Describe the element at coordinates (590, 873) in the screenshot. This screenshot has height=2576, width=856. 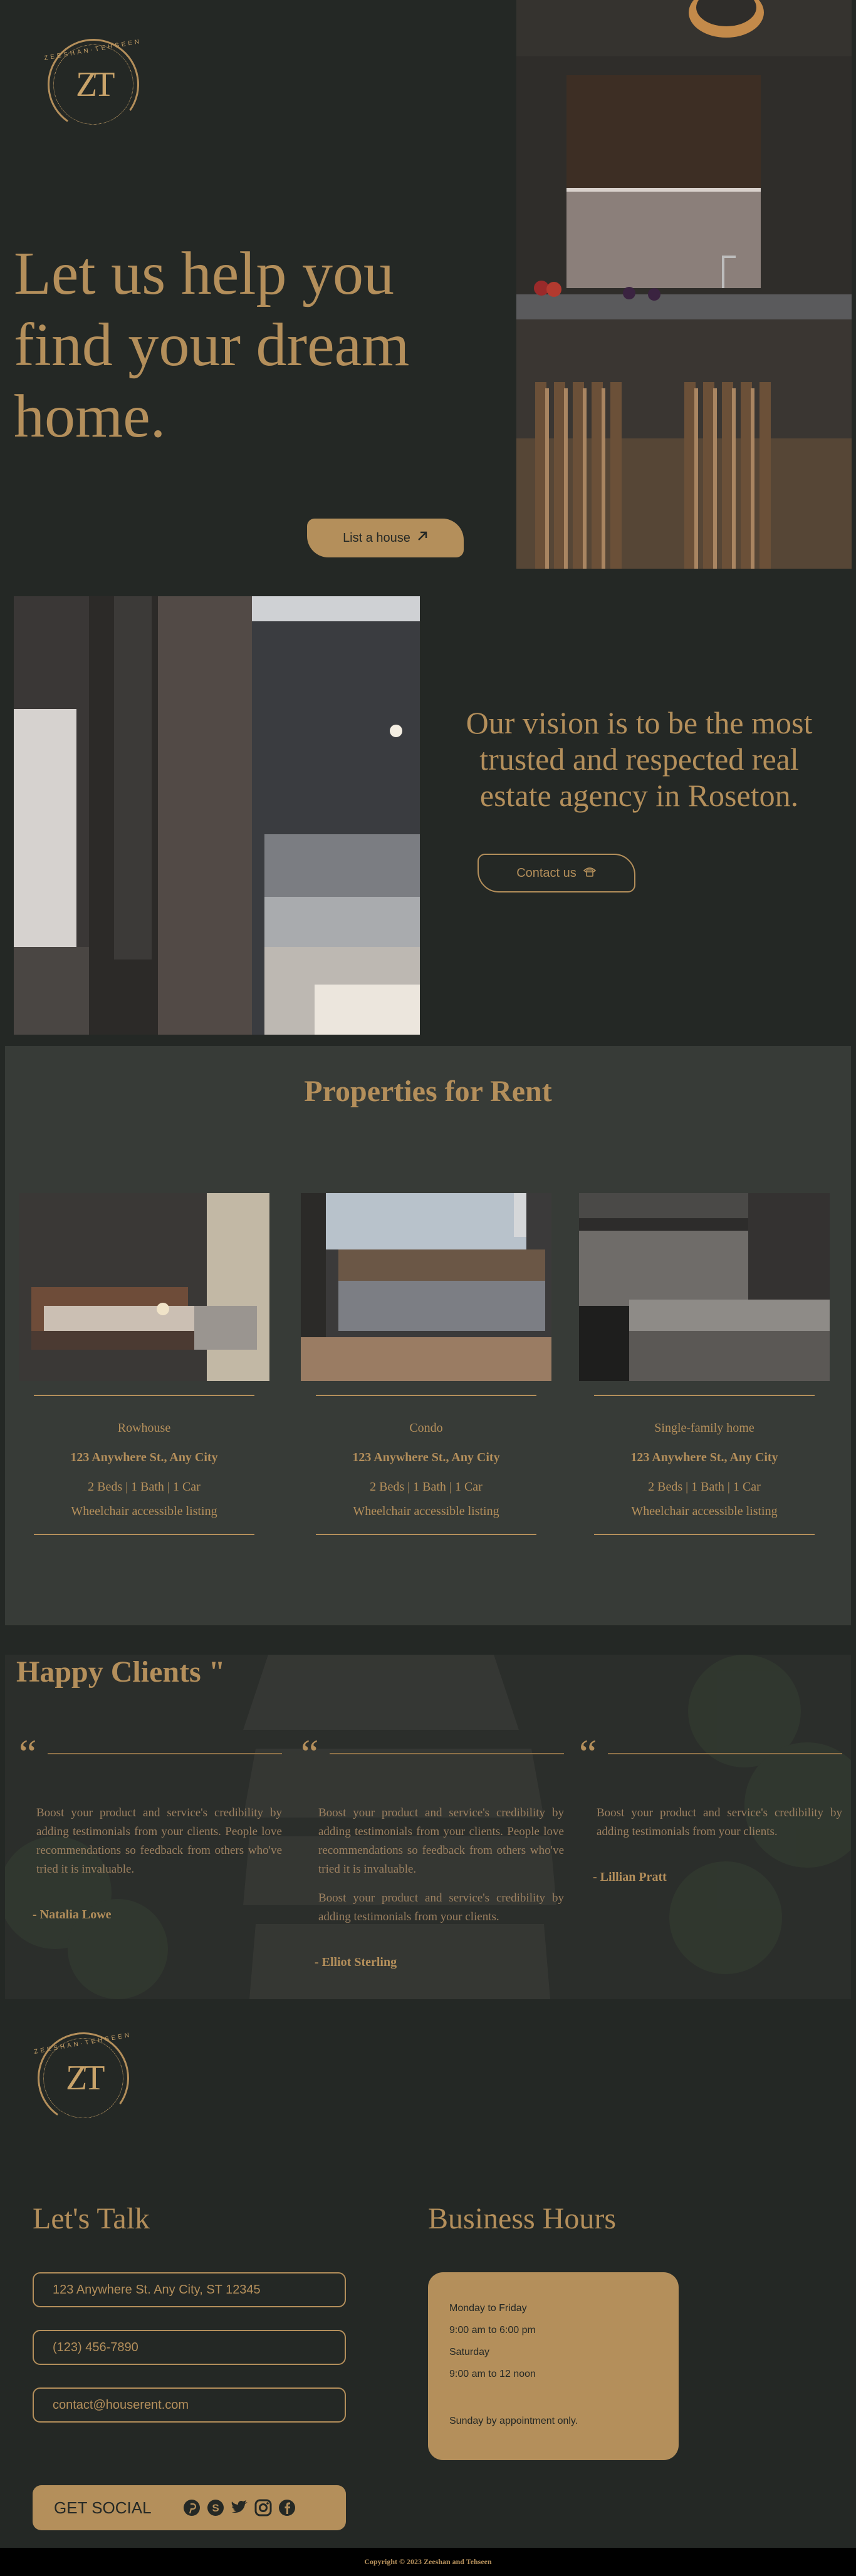
I see `phone-icon` at that location.